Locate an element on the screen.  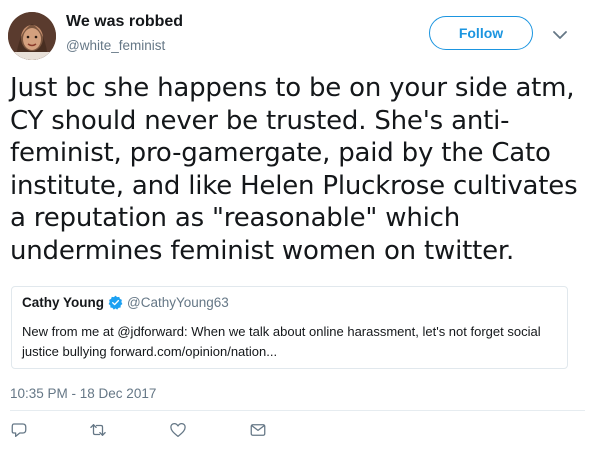
tweet-timestamp: 10:35 PM - 18 Dec 2017 is located at coordinates (83, 393).